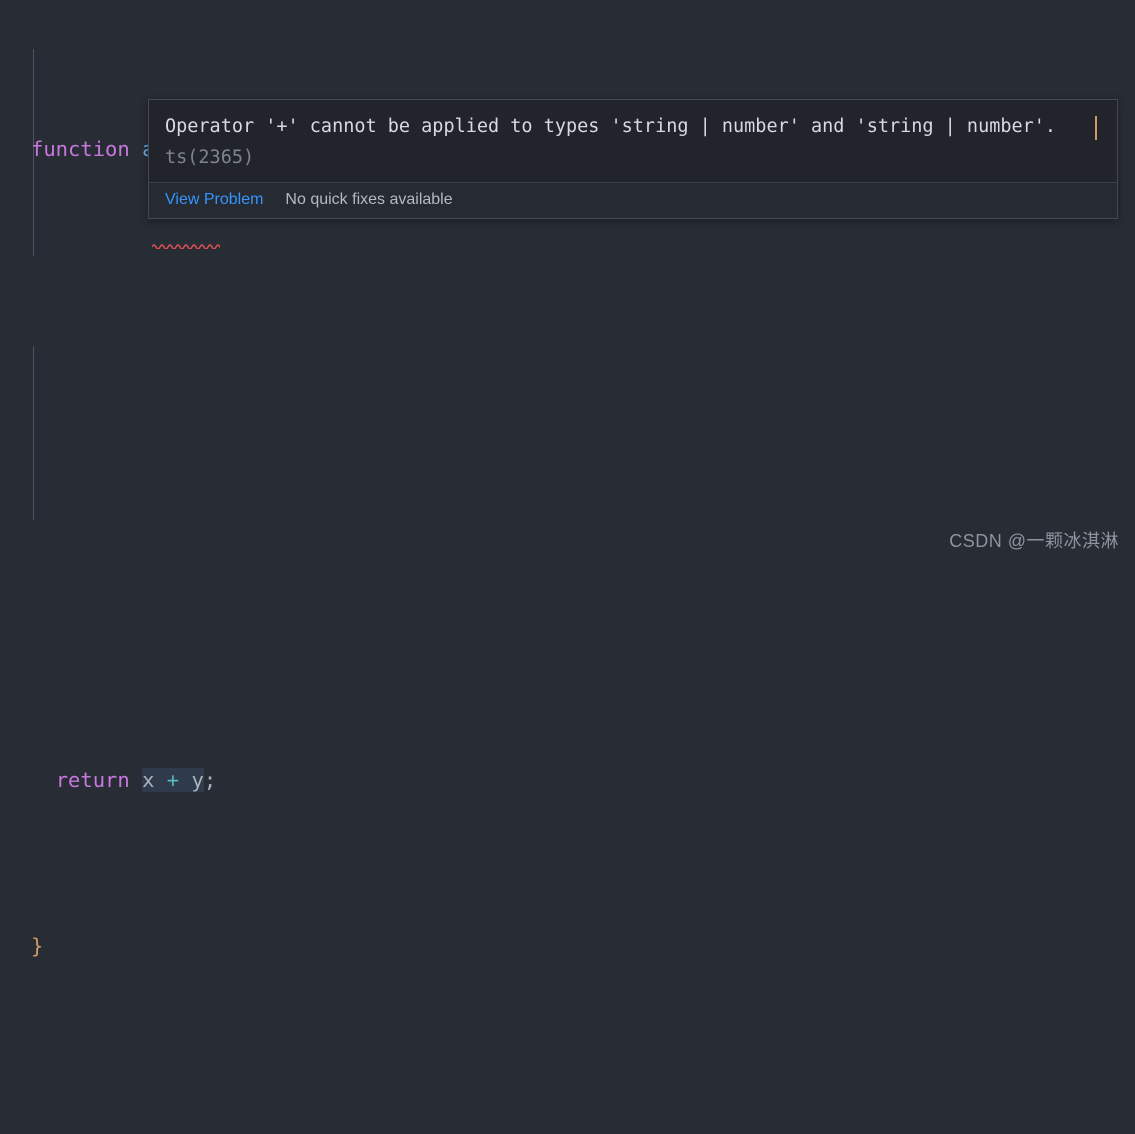  What do you see at coordinates (633, 200) in the screenshot?
I see `hover-actions-bar: View Problem No quick fixes available` at bounding box center [633, 200].